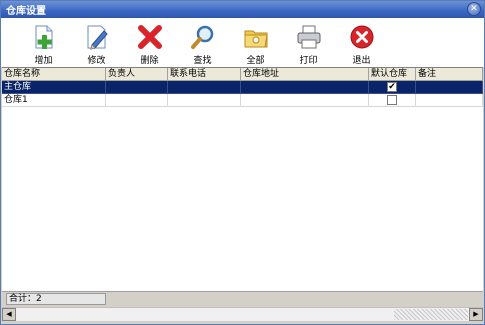  I want to click on cell-name: 主仓库, so click(54, 87).